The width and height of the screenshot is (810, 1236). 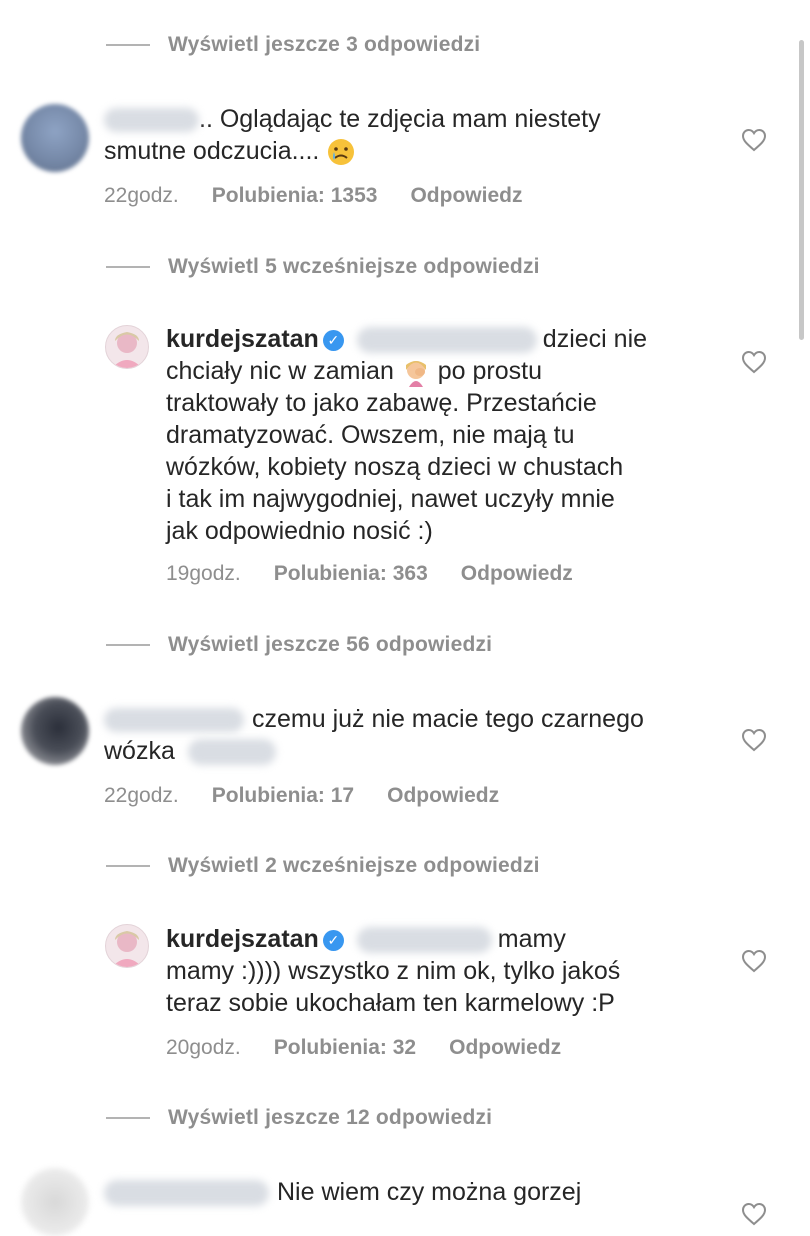 I want to click on facepalm-emoji, so click(x=415, y=374).